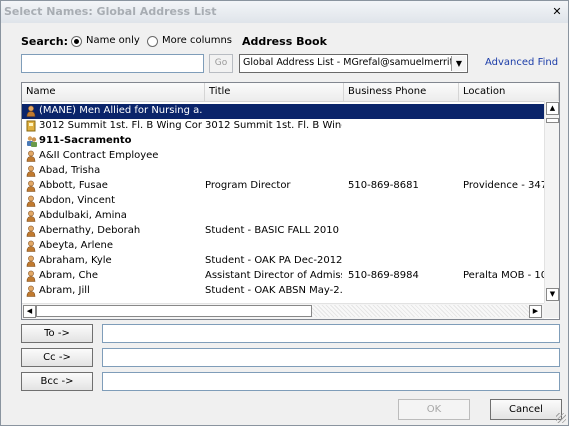 Image resolution: width=569 pixels, height=426 pixels. Describe the element at coordinates (273, 260) in the screenshot. I see `cell-title: Student - OAK PA Dec-2012` at that location.